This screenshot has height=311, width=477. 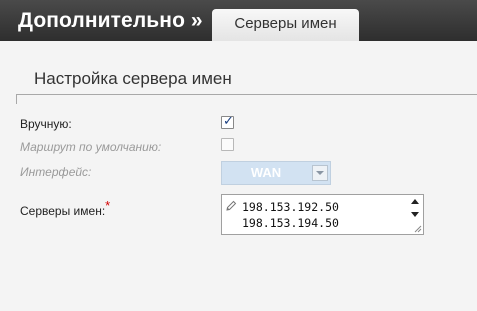 I want to click on dns-servers-label-text: Серверы имен:, so click(x=63, y=211).